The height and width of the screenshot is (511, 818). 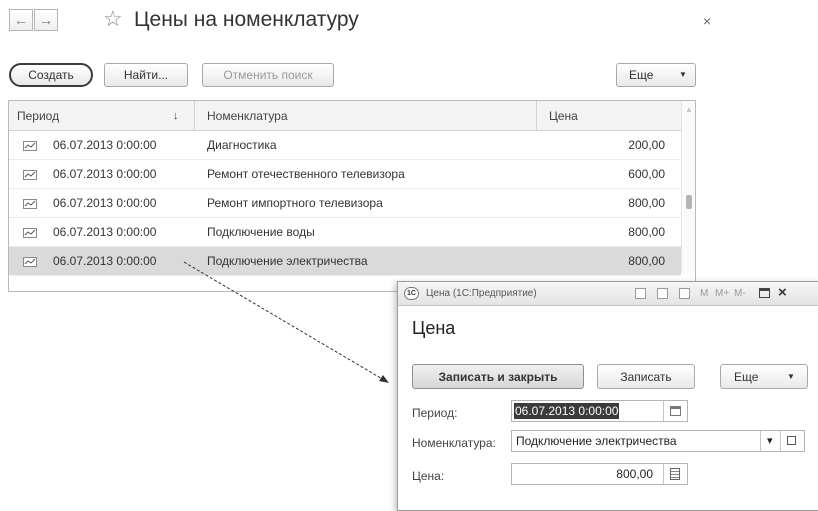 I want to click on dialog-window-title: Цена (1С:Предприятие), so click(x=481, y=293).